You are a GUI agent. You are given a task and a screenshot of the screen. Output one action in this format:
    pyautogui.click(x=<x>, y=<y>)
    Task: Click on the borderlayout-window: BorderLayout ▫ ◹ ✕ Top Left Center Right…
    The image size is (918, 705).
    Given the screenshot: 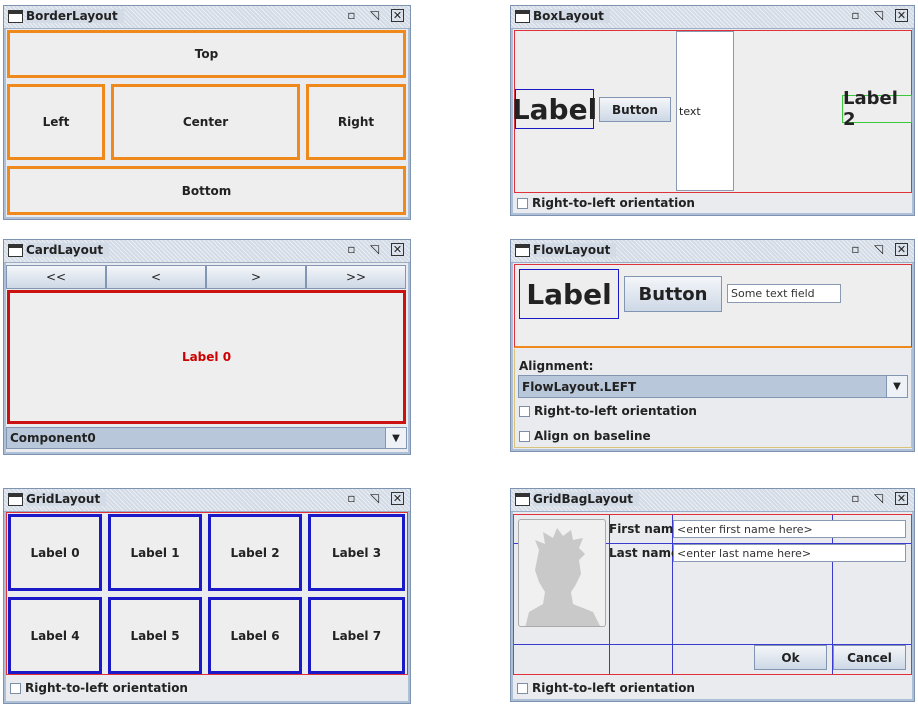 What is the action you would take?
    pyautogui.click(x=207, y=112)
    